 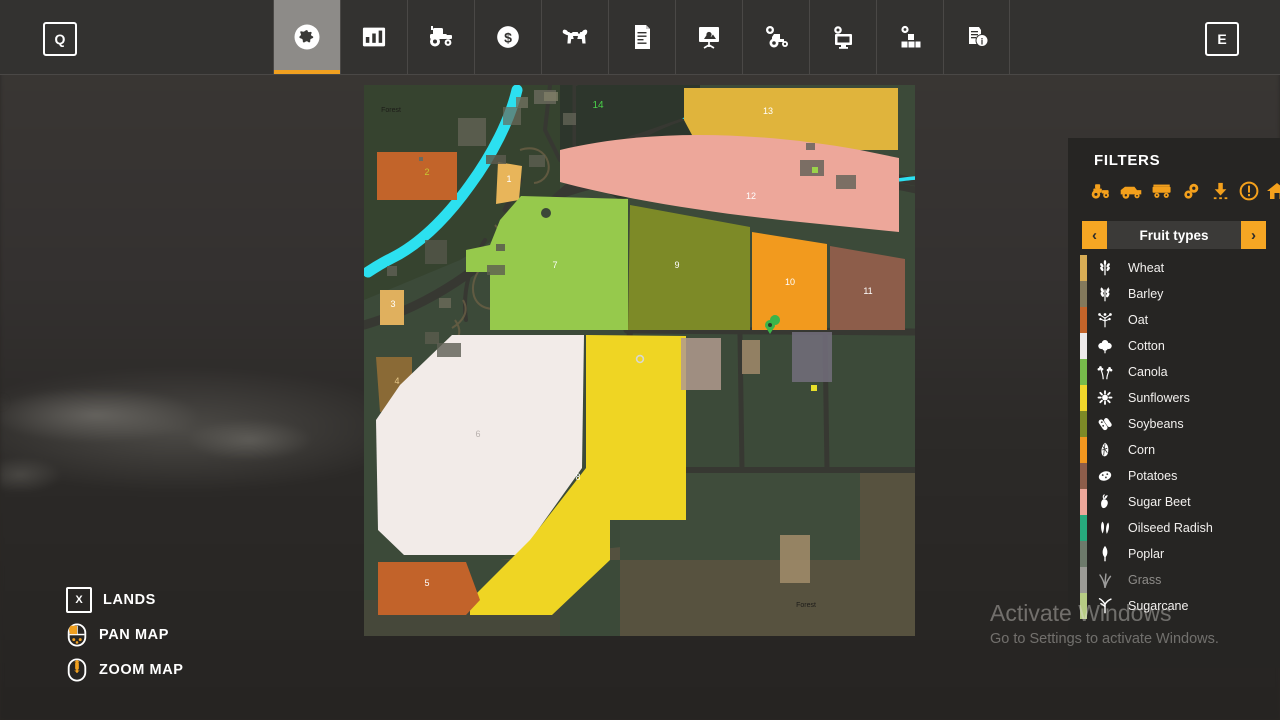 I want to click on fruit-label: Sunflowers, so click(x=1159, y=398).